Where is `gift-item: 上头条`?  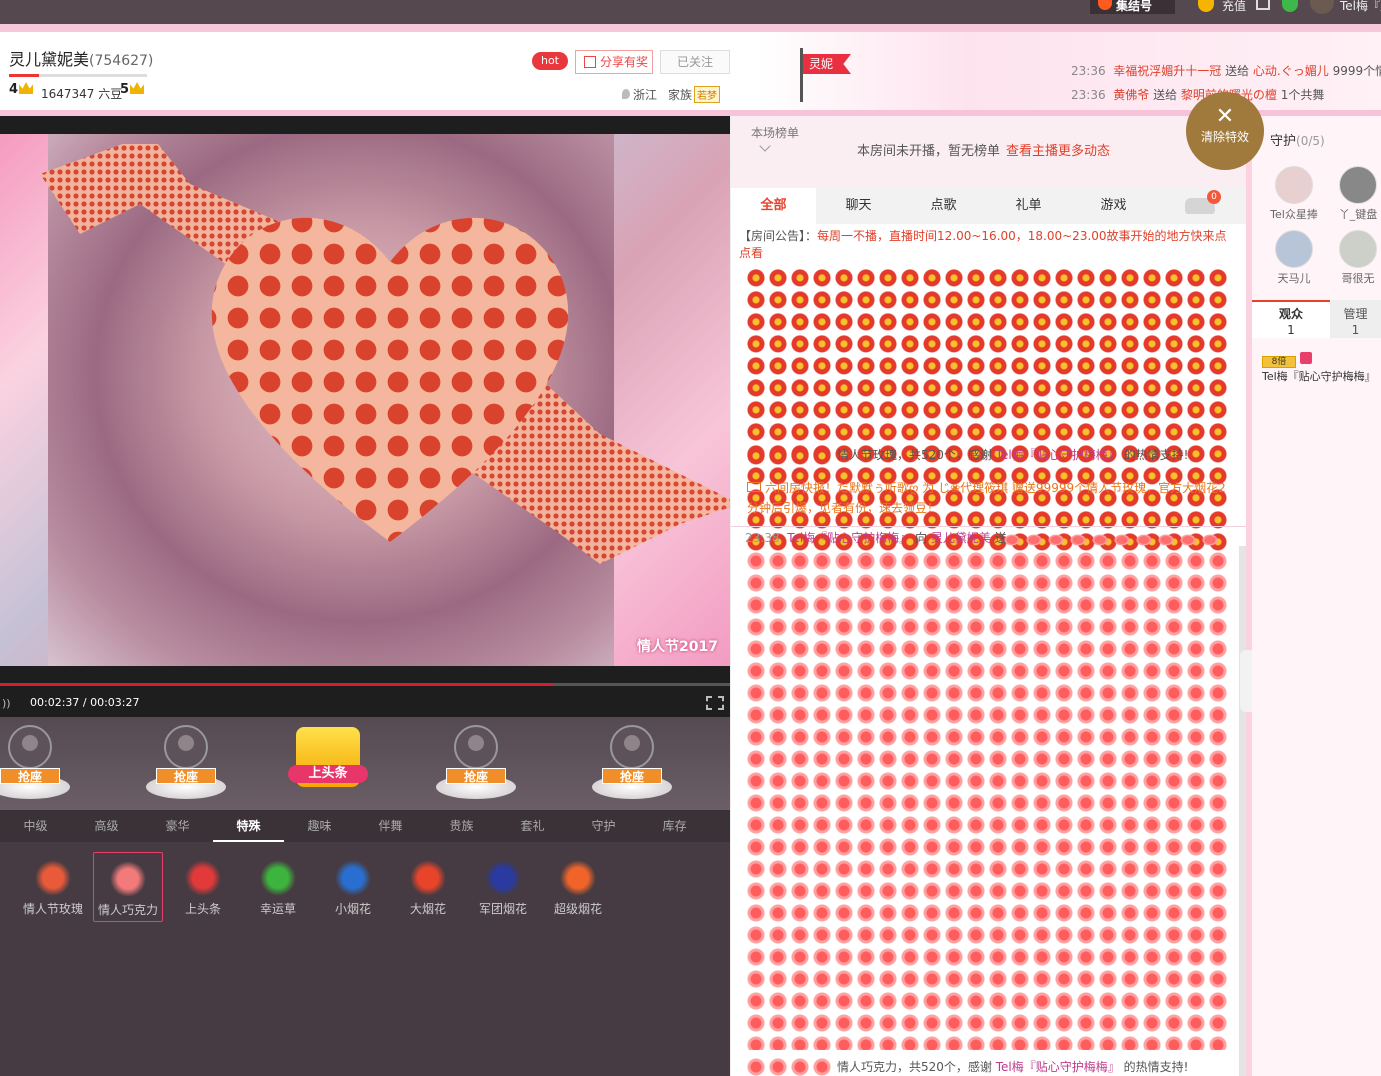 gift-item: 上头条 is located at coordinates (203, 887).